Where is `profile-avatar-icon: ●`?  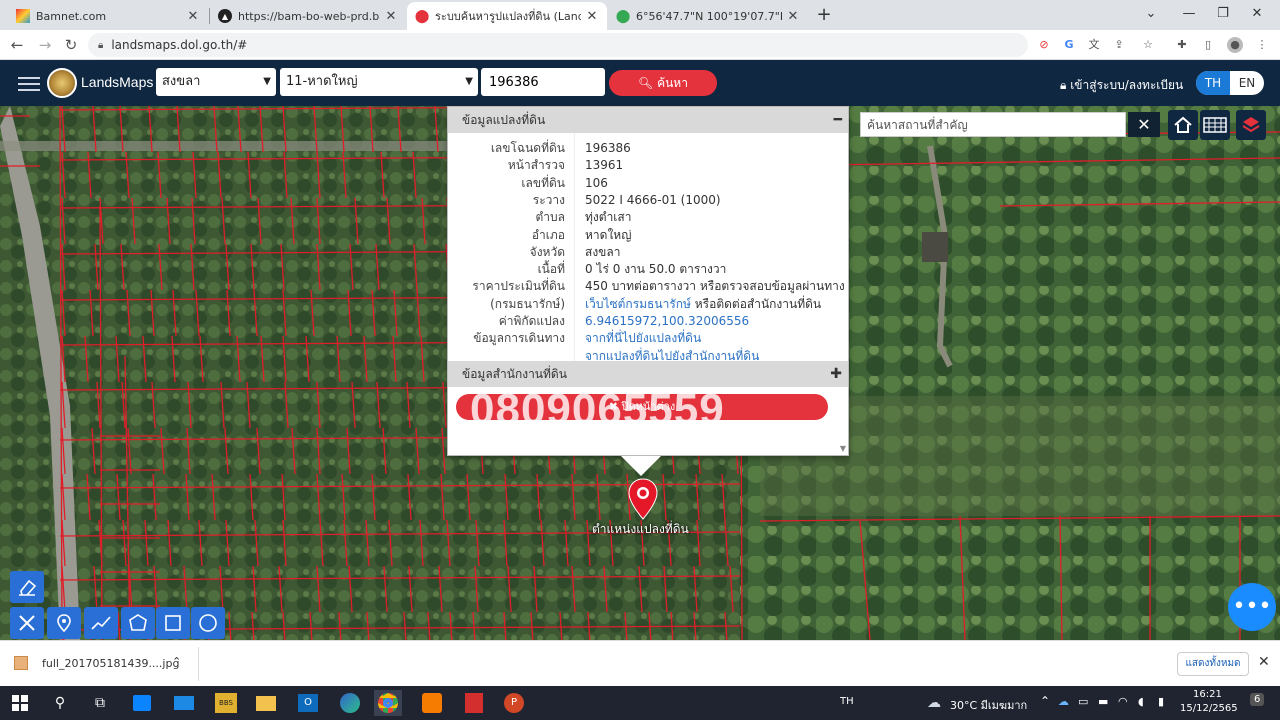
profile-avatar-icon: ● is located at coordinates (1235, 45).